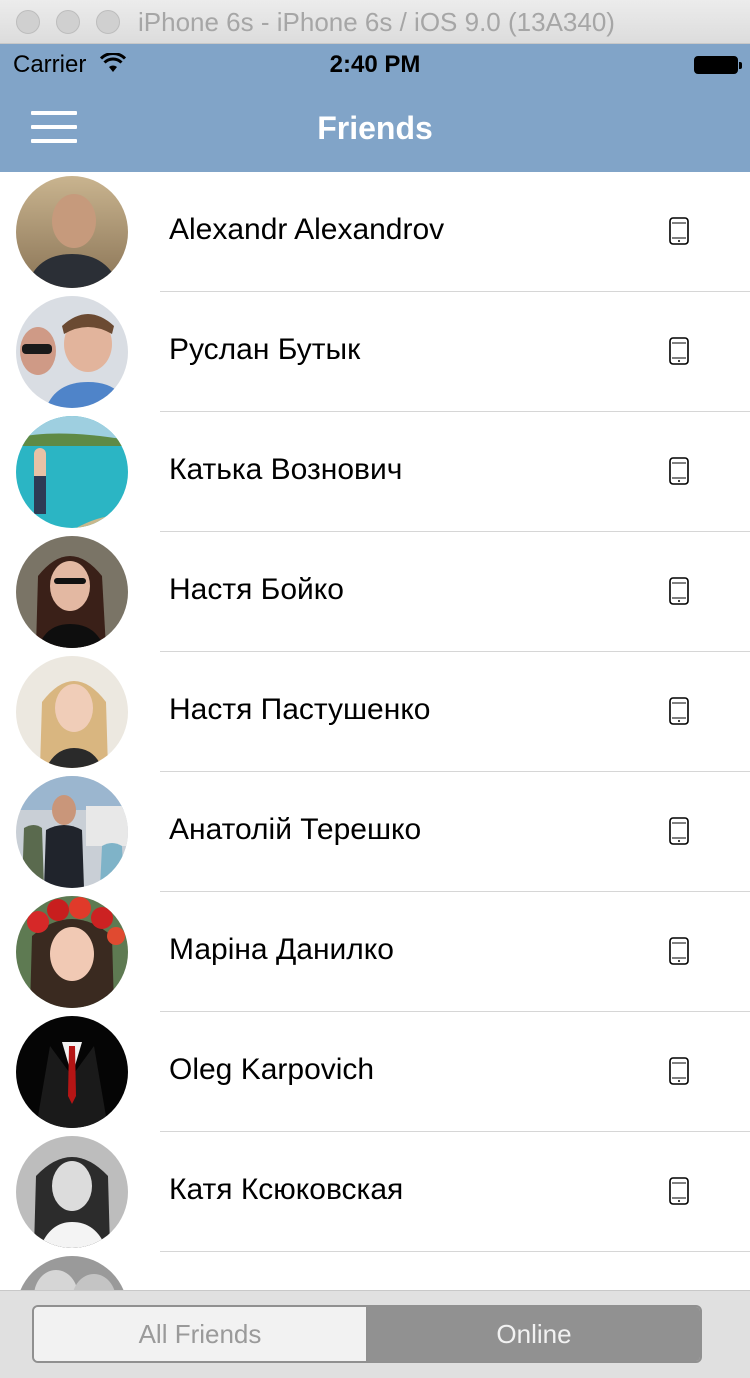 The image size is (750, 1378). I want to click on battery-icon, so click(718, 65).